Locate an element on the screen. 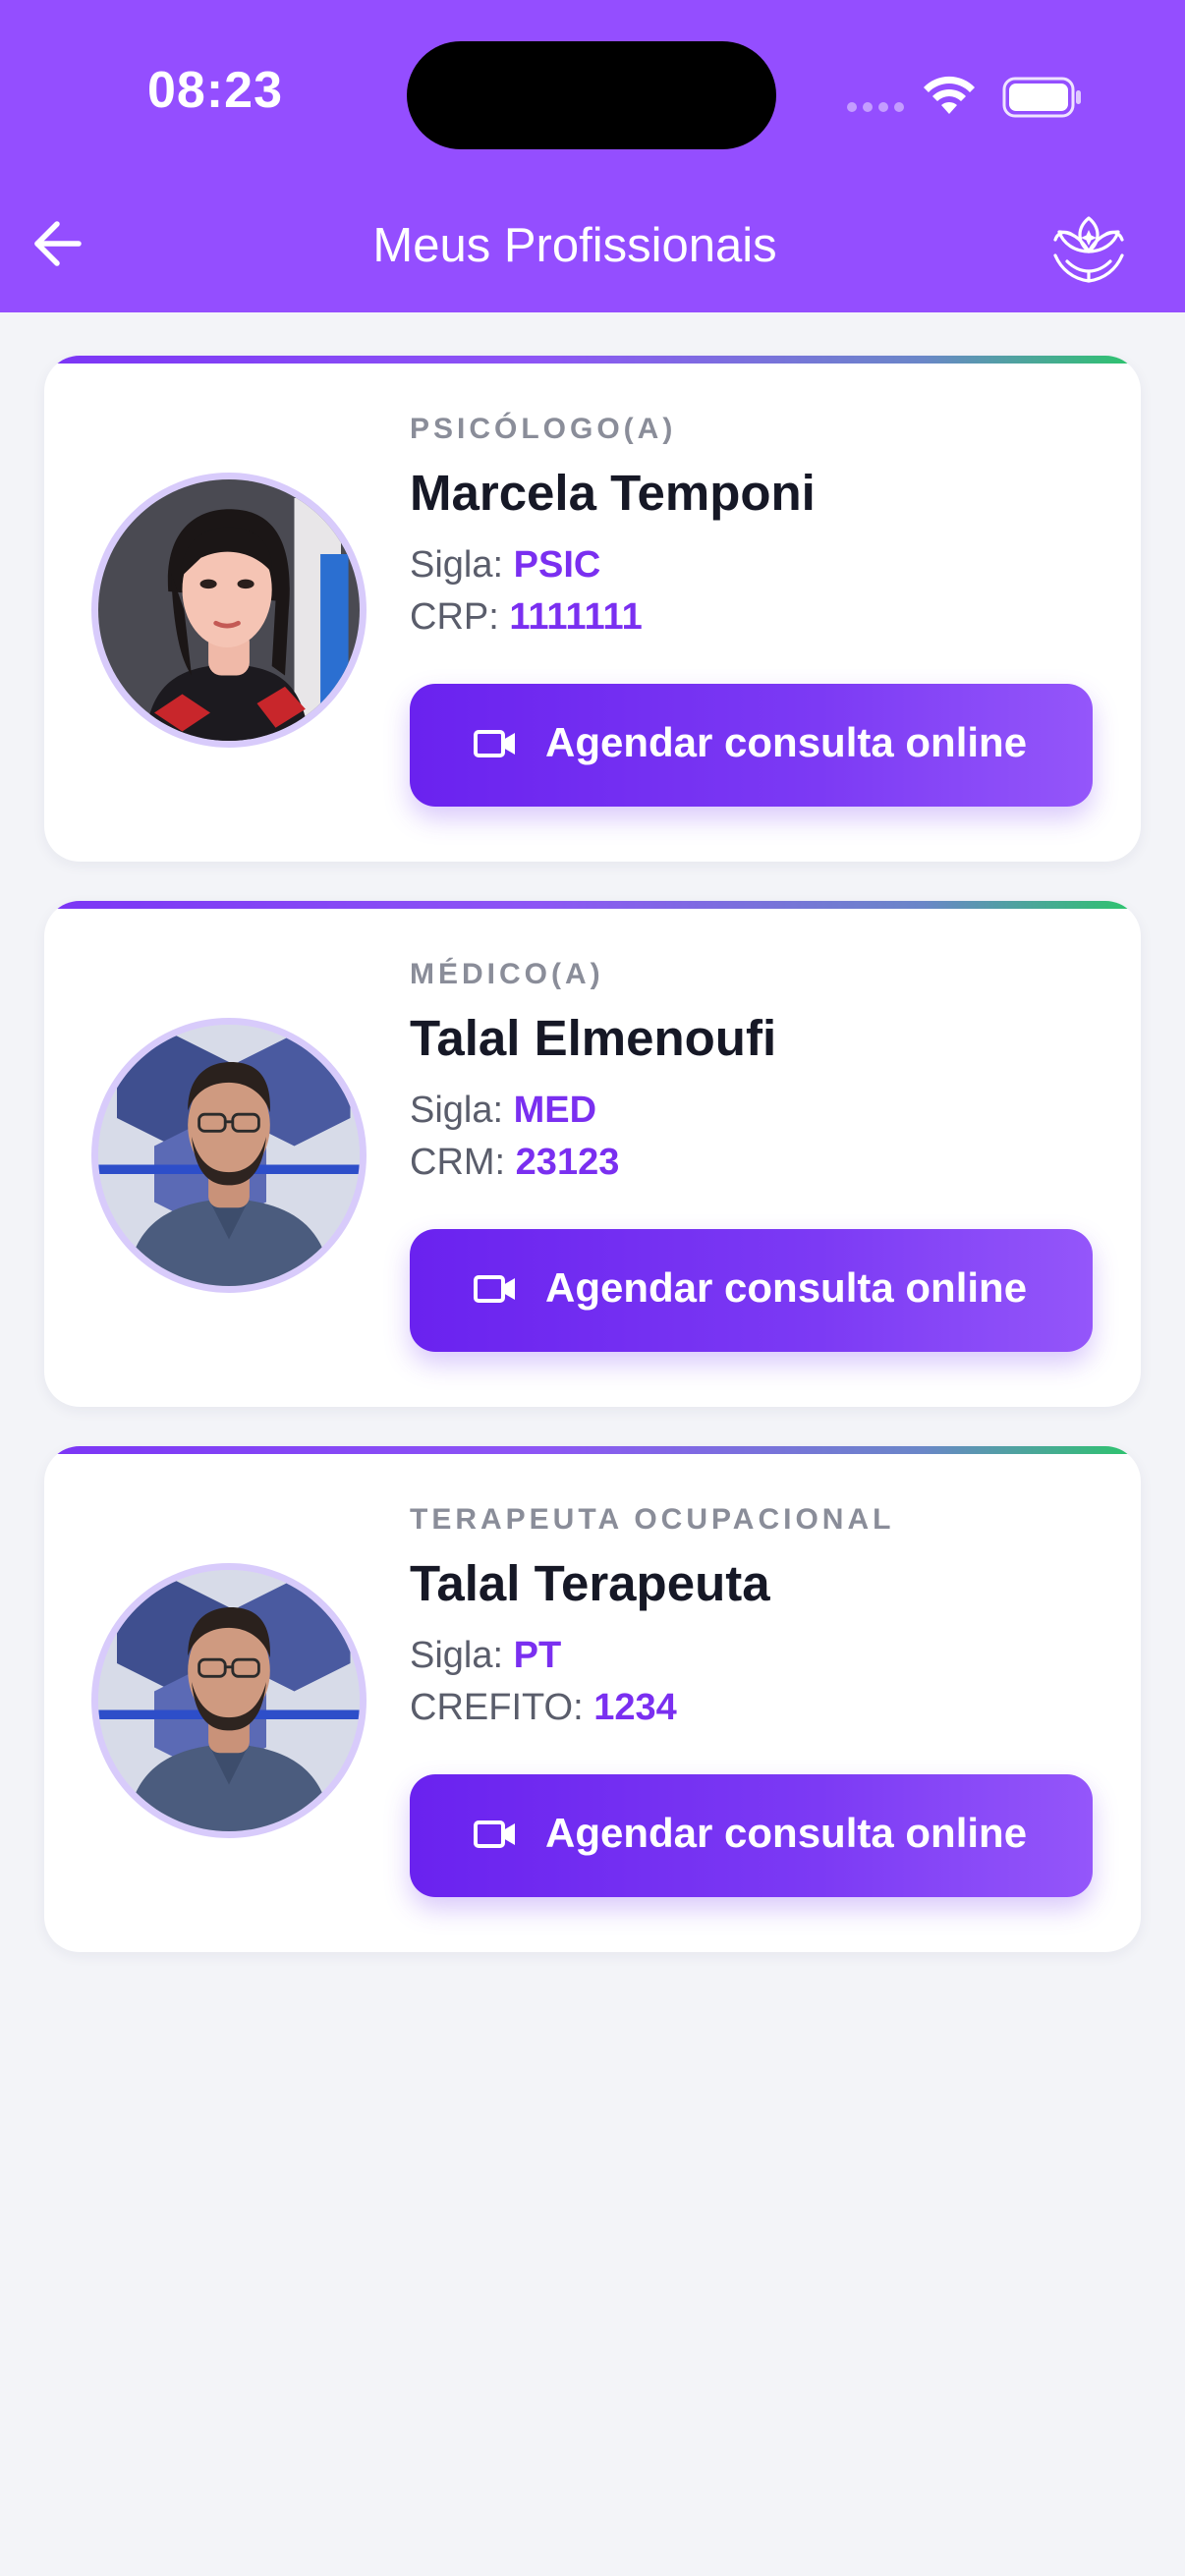  registry-value: 1234 is located at coordinates (635, 1707).